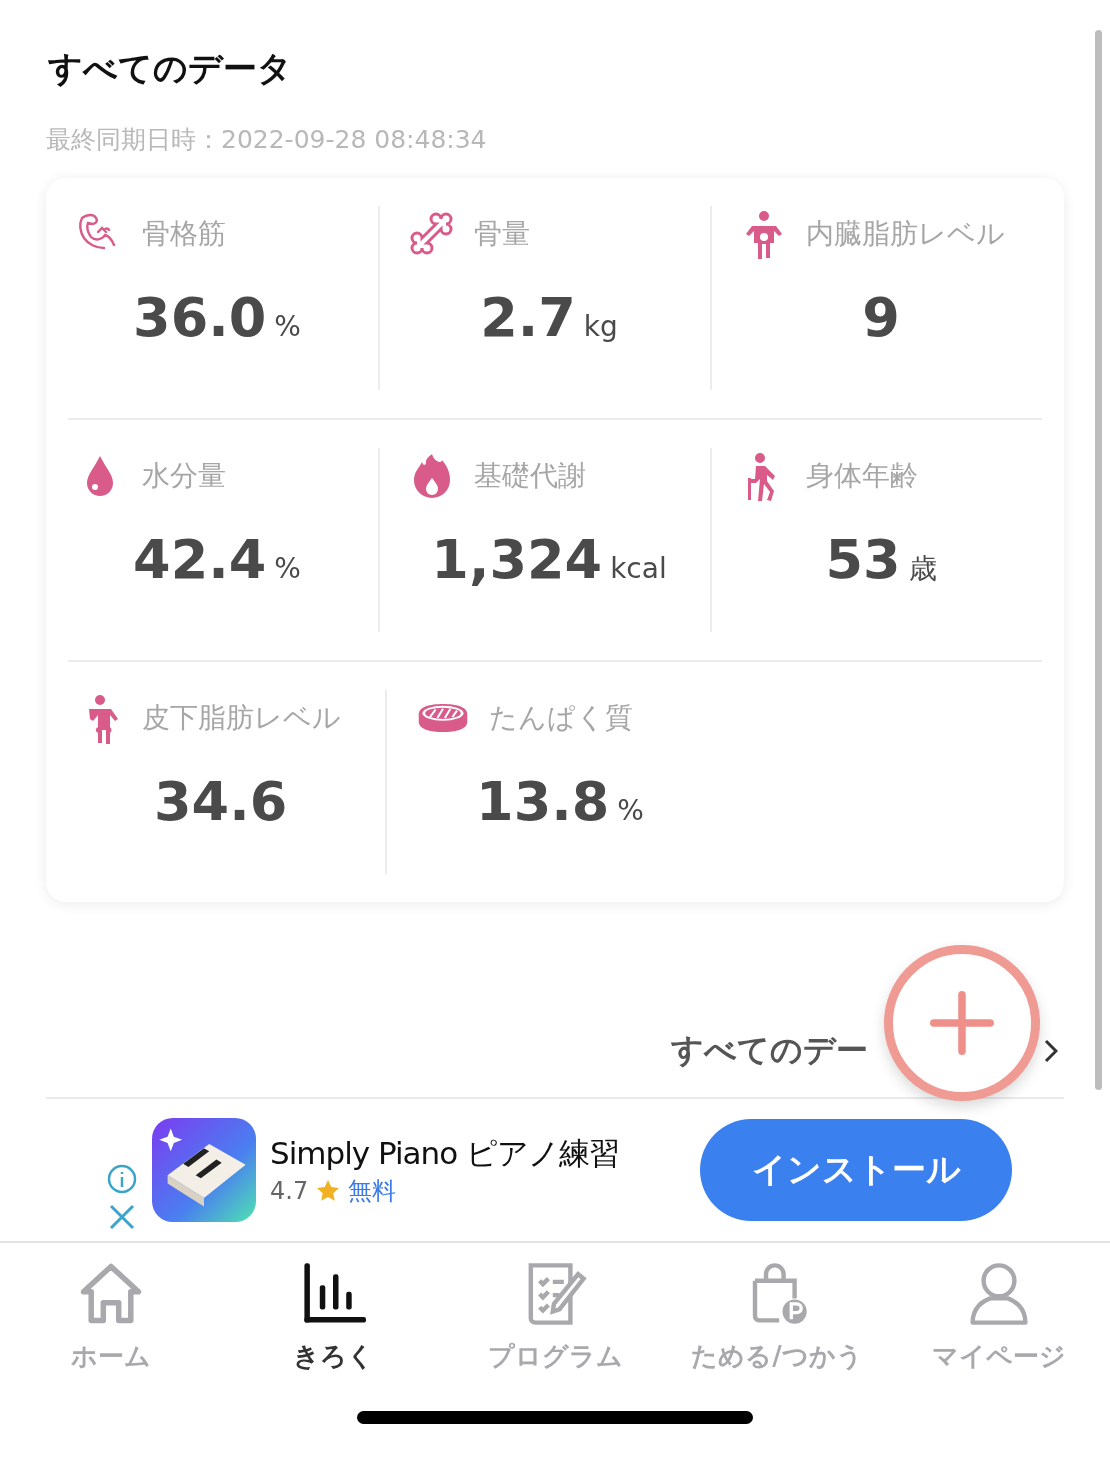 The width and height of the screenshot is (1110, 1476). Describe the element at coordinates (881, 317) in the screenshot. I see `metric-value: 9` at that location.